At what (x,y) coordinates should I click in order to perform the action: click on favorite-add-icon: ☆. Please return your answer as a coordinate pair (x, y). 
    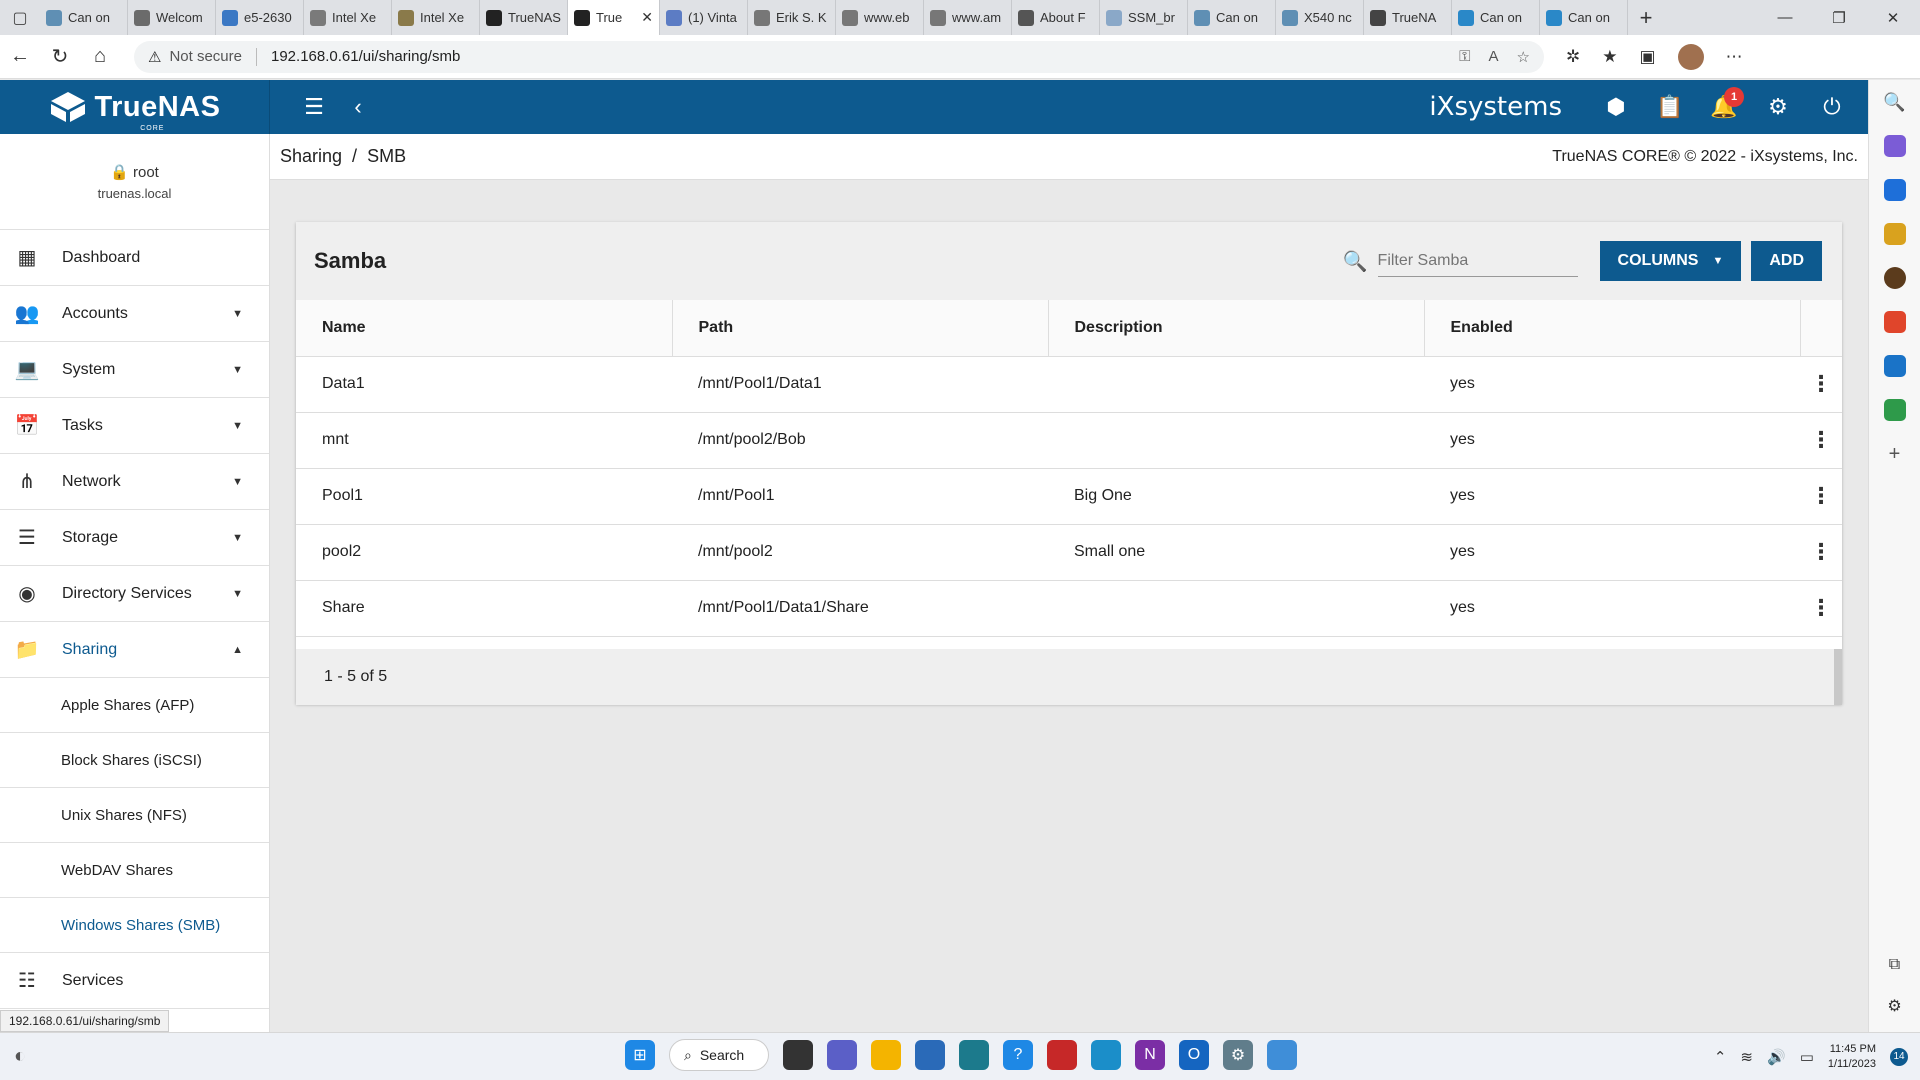
    Looking at the image, I should click on (1523, 57).